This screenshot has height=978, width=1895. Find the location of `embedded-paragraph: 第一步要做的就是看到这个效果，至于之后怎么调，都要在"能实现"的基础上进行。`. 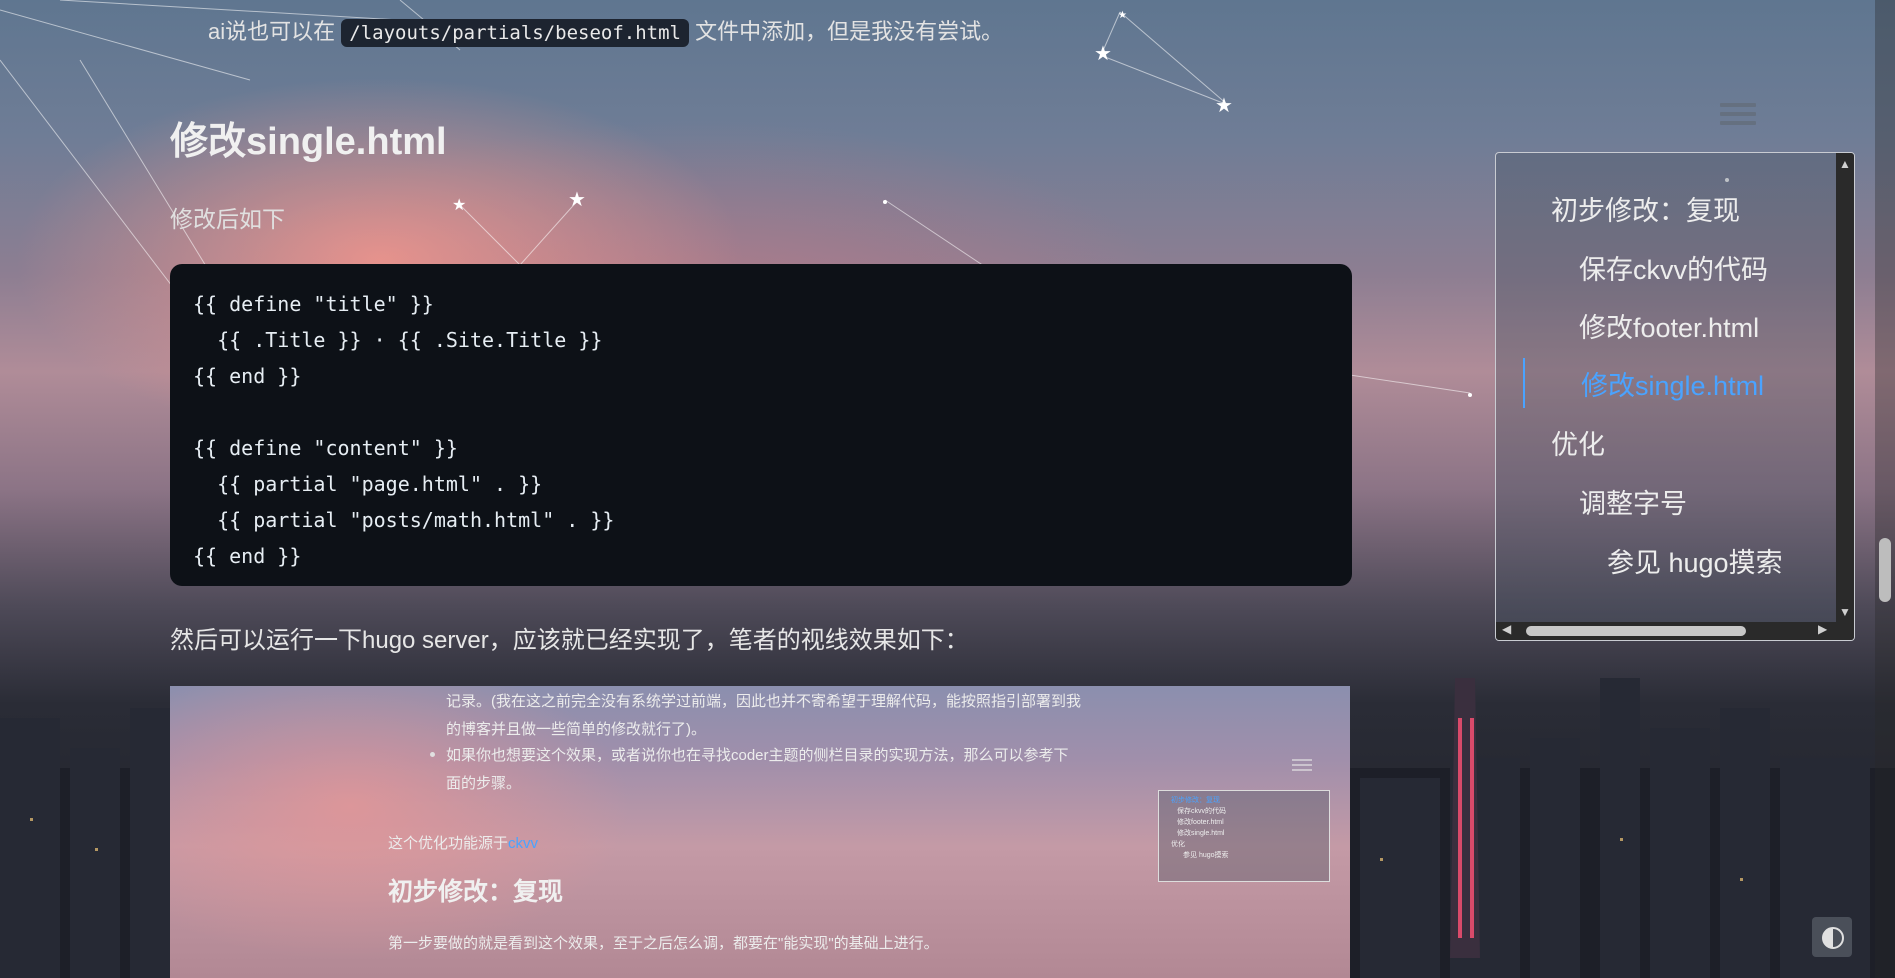

embedded-paragraph: 第一步要做的就是看到这个效果，至于之后怎么调，都要在"能实现"的基础上进行。 is located at coordinates (663, 943).